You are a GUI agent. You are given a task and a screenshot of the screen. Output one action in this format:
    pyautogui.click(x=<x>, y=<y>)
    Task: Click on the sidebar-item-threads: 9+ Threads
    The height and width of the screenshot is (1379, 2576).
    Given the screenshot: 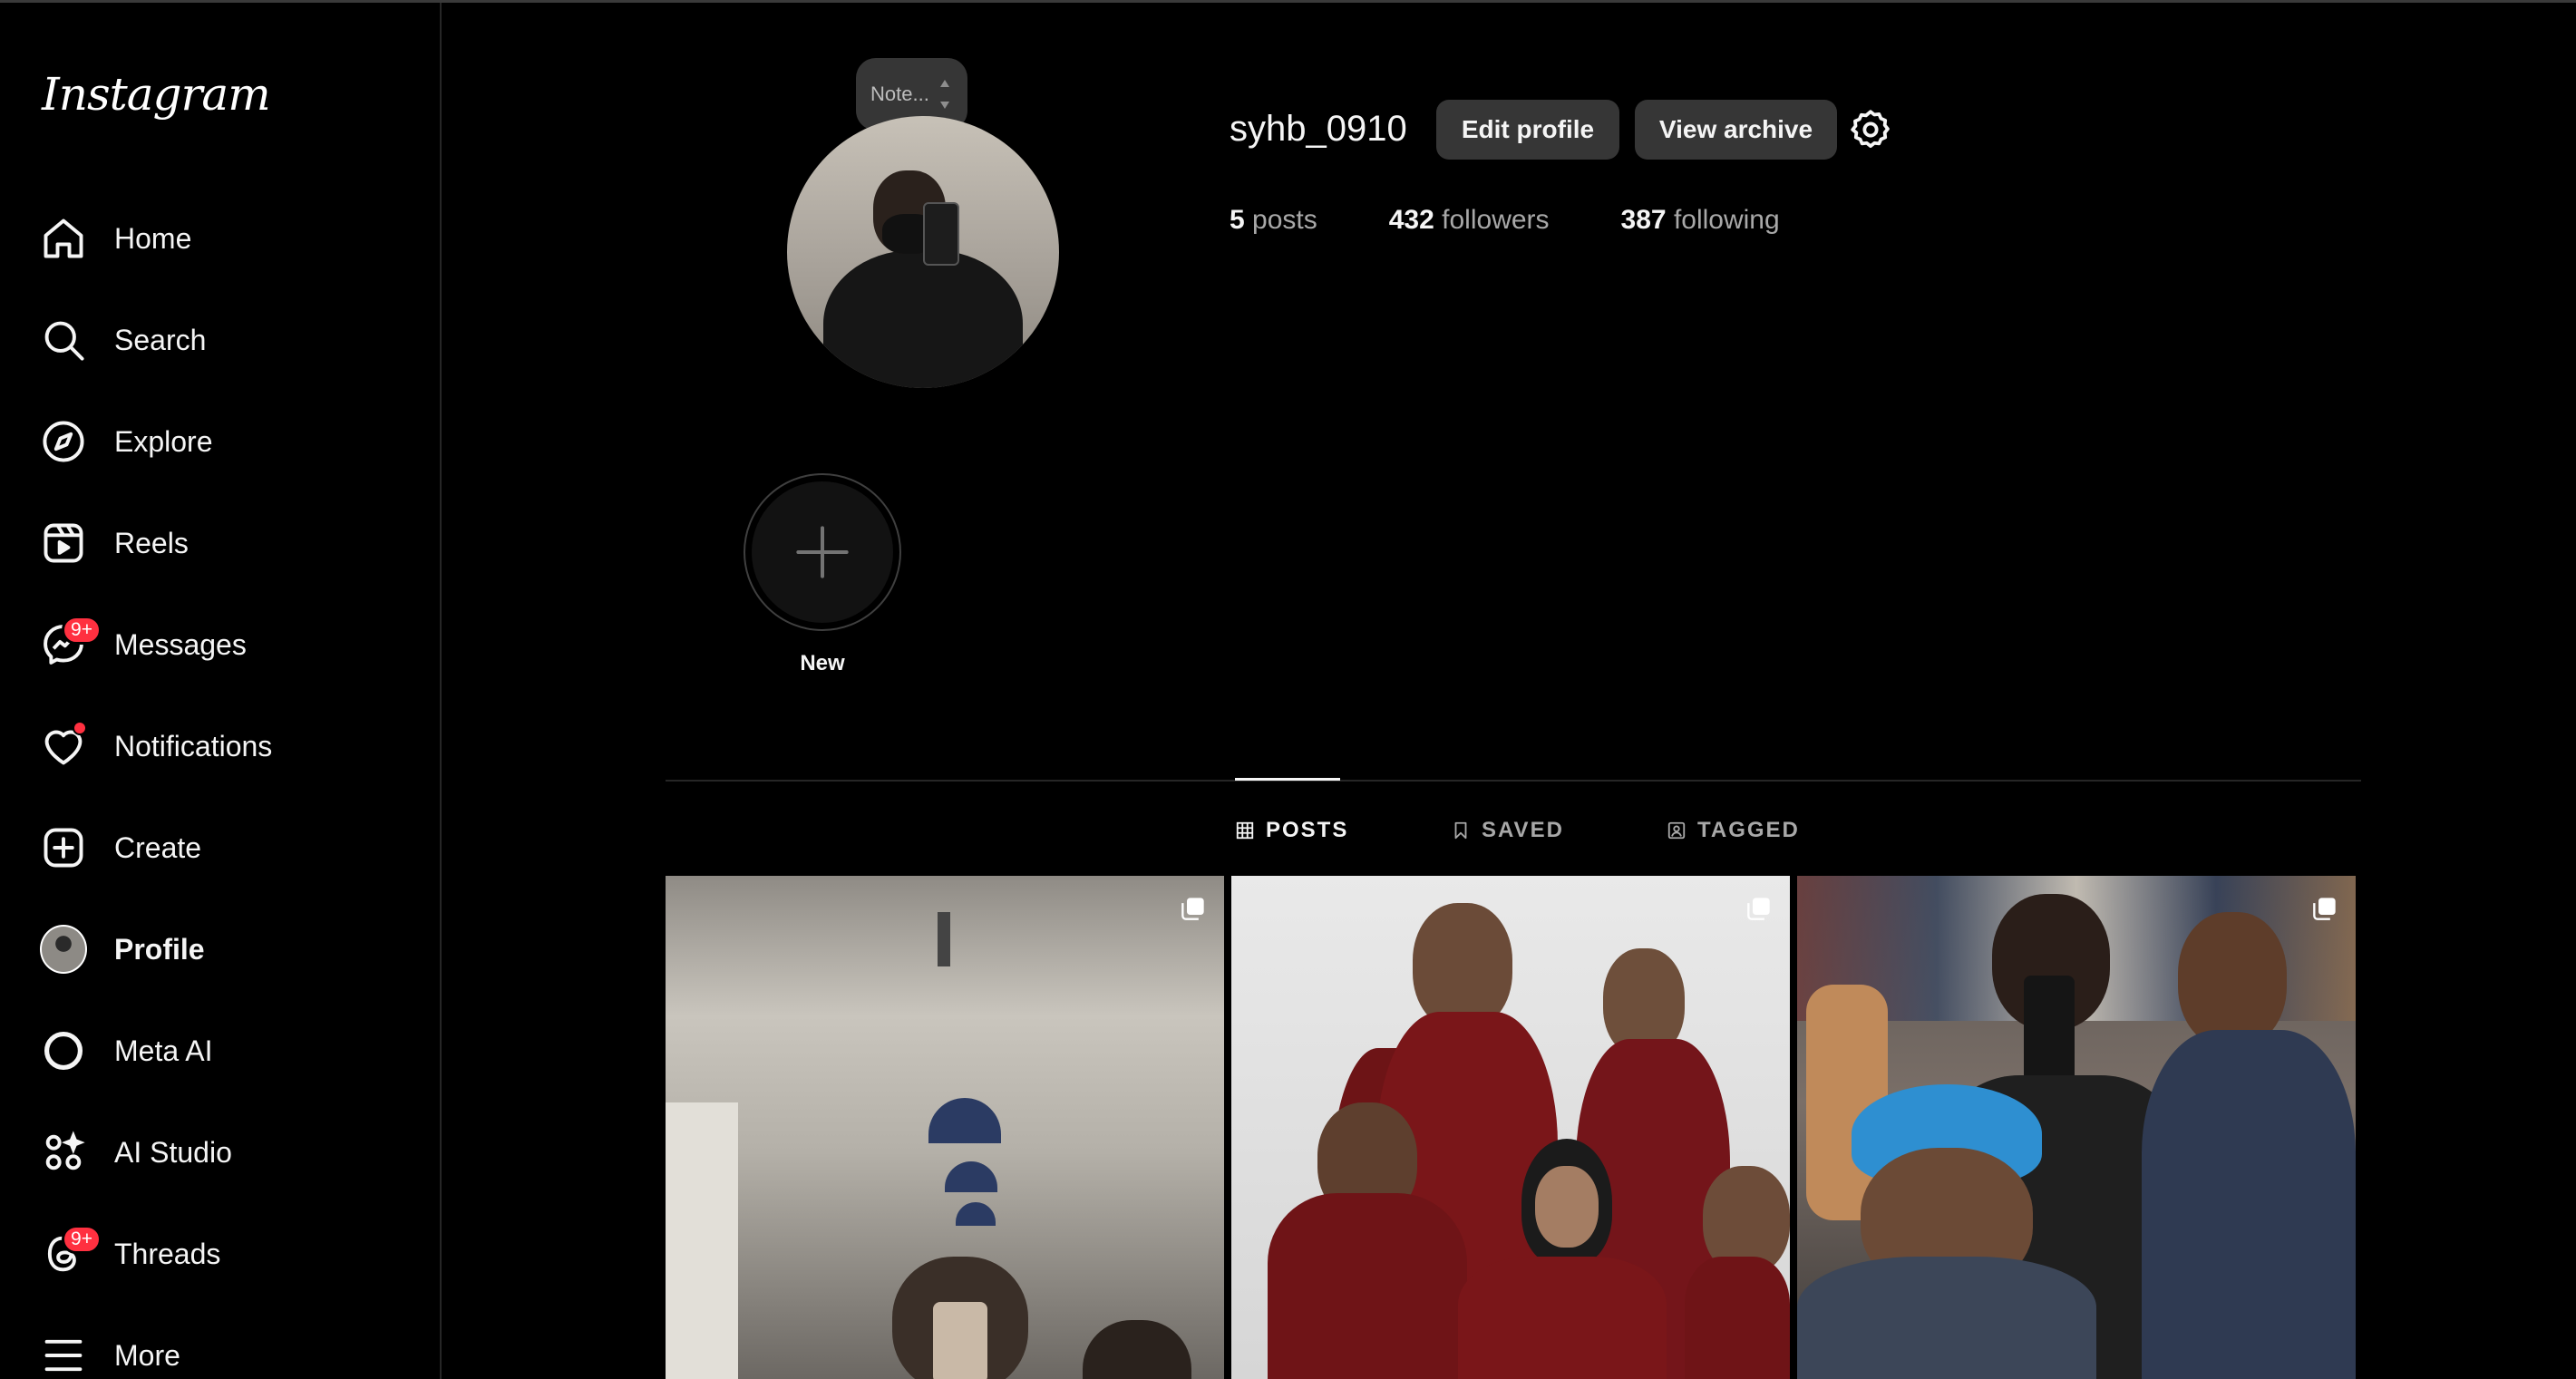 What is the action you would take?
    pyautogui.click(x=217, y=1254)
    